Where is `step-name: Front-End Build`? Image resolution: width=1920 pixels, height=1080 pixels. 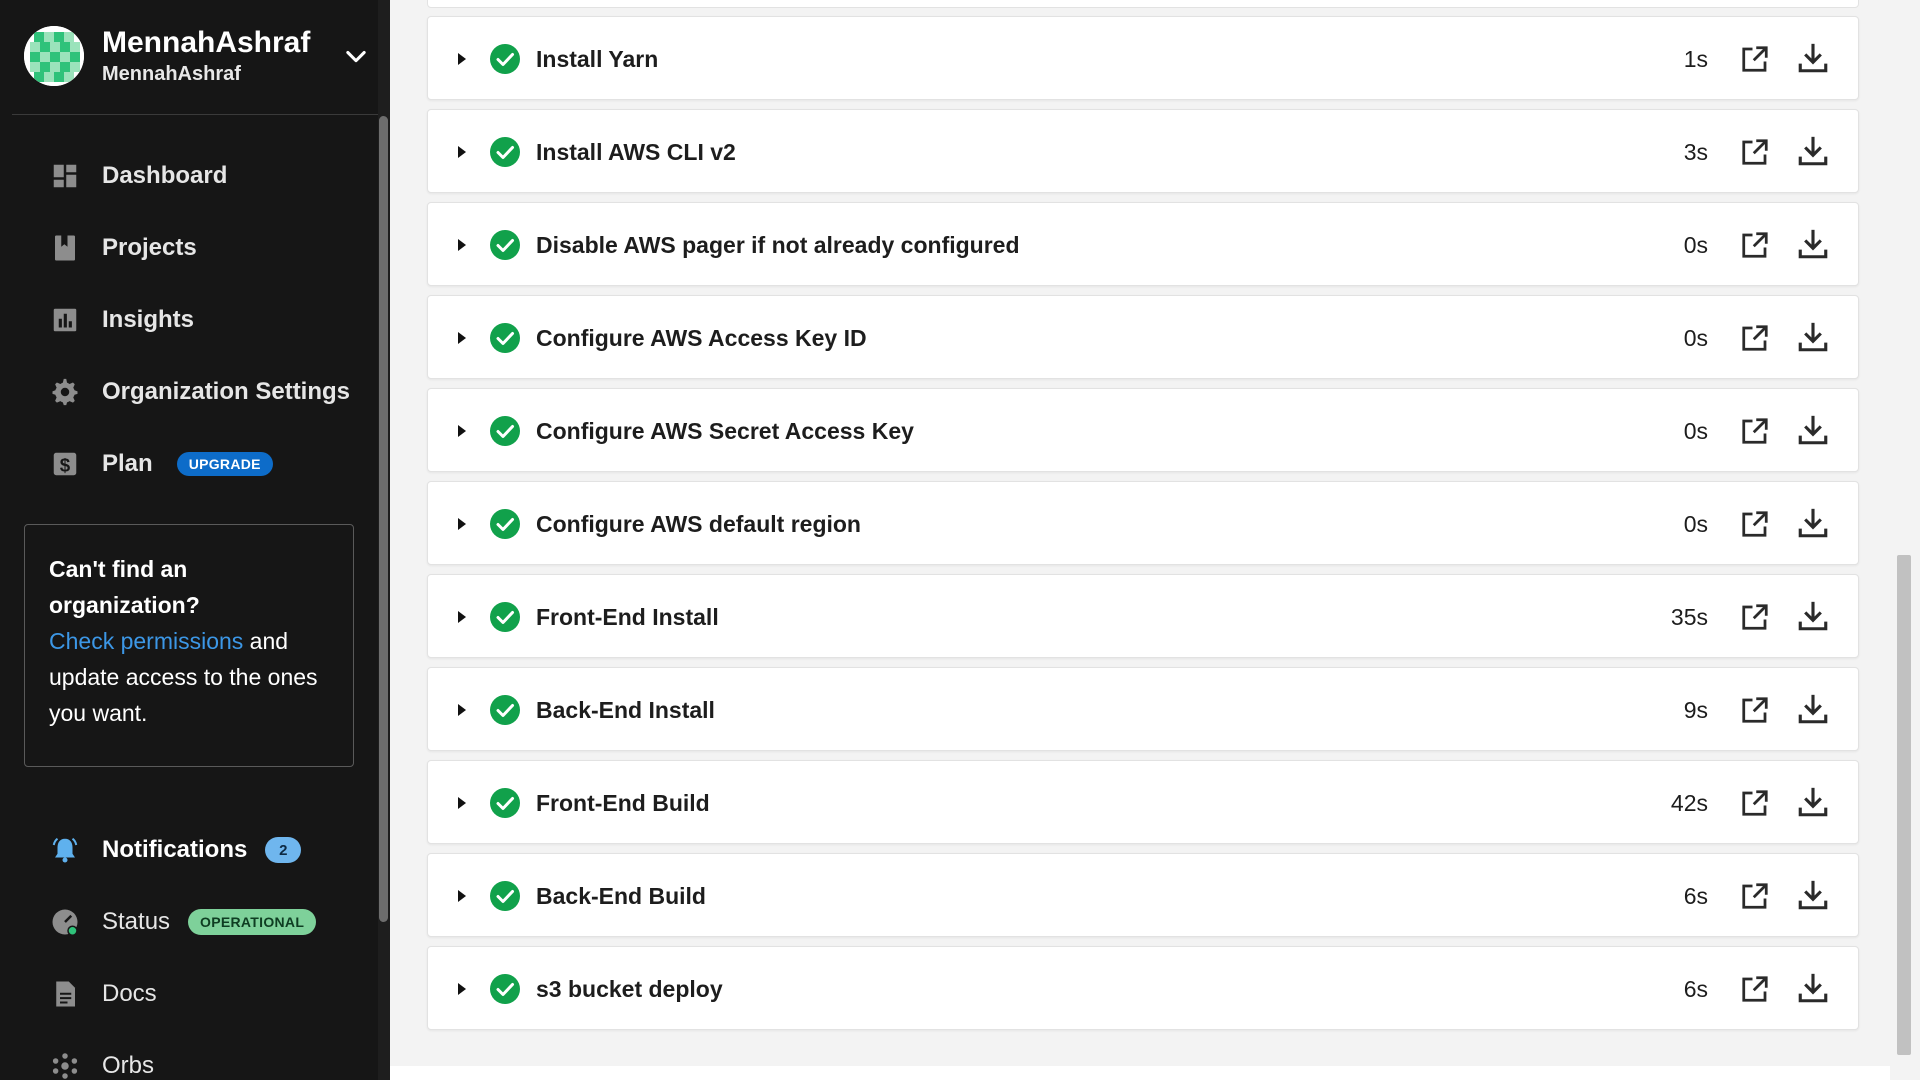 step-name: Front-End Build is located at coordinates (623, 803).